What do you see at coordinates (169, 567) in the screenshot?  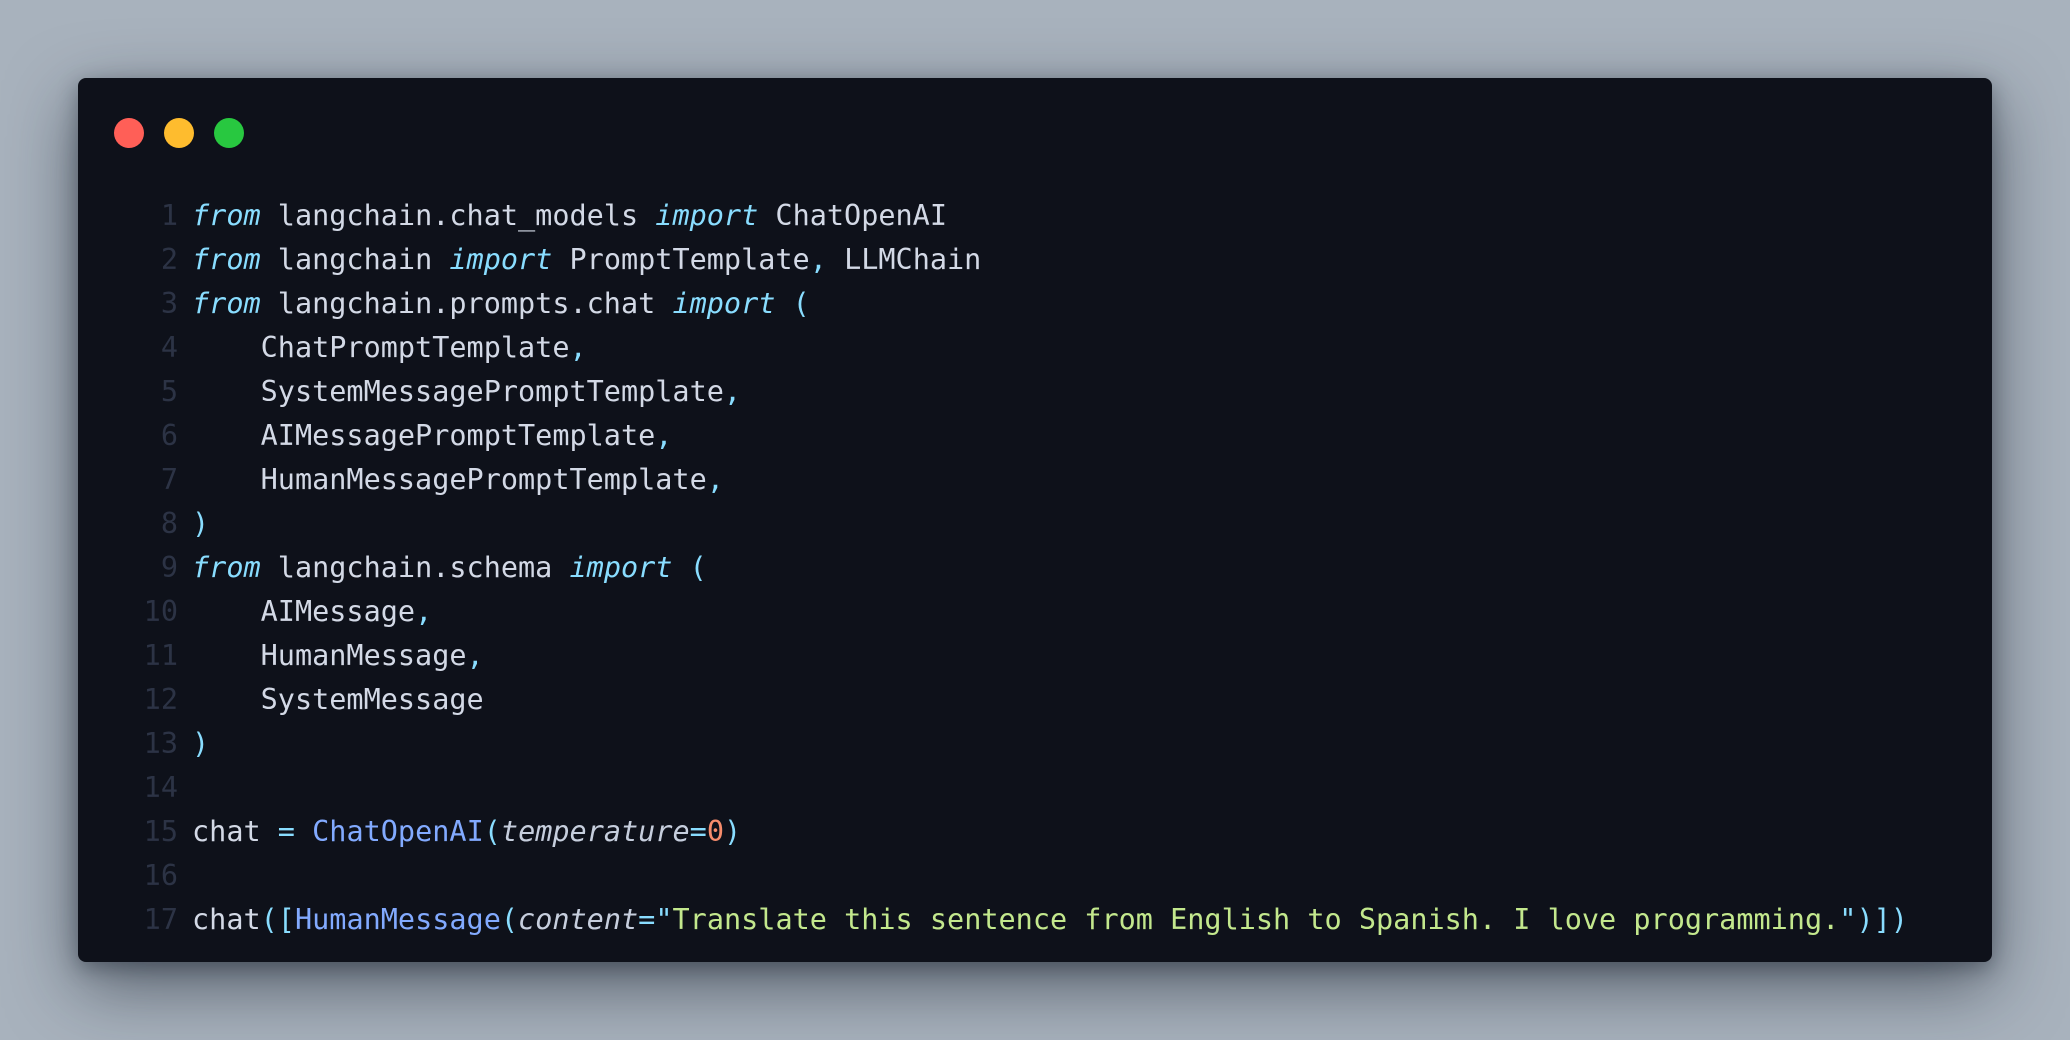 I see `line-number: 9` at bounding box center [169, 567].